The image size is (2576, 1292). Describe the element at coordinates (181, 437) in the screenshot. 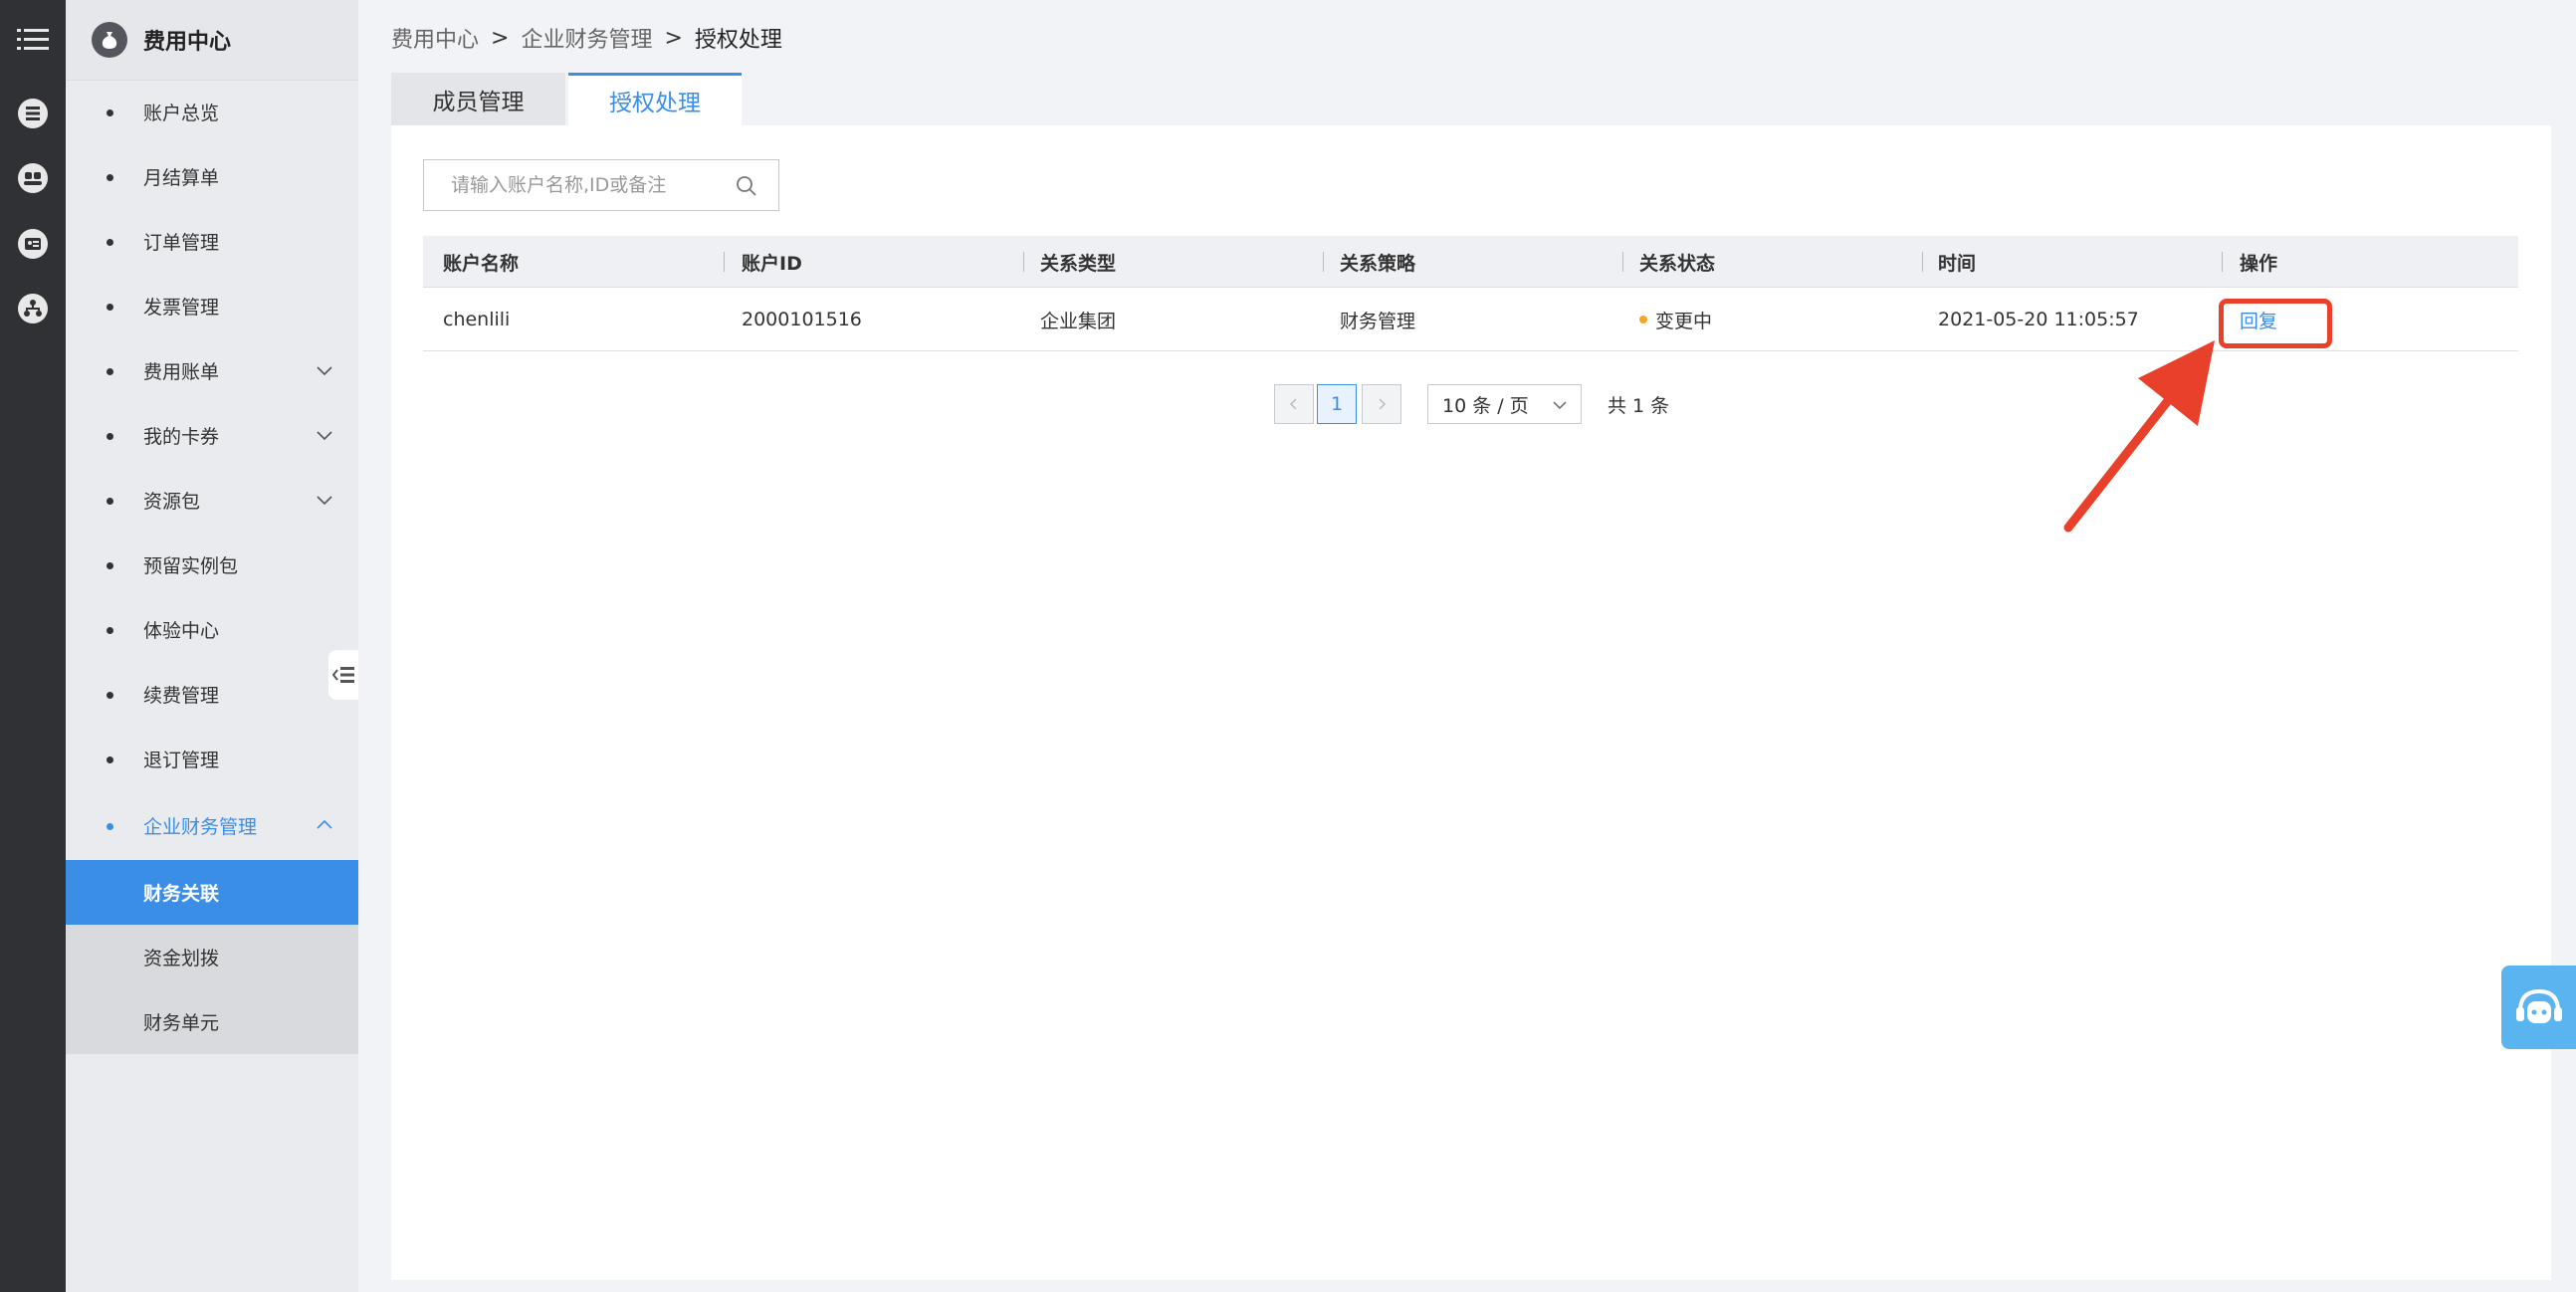

I see `sidebar-item-label: 我的卡券` at that location.